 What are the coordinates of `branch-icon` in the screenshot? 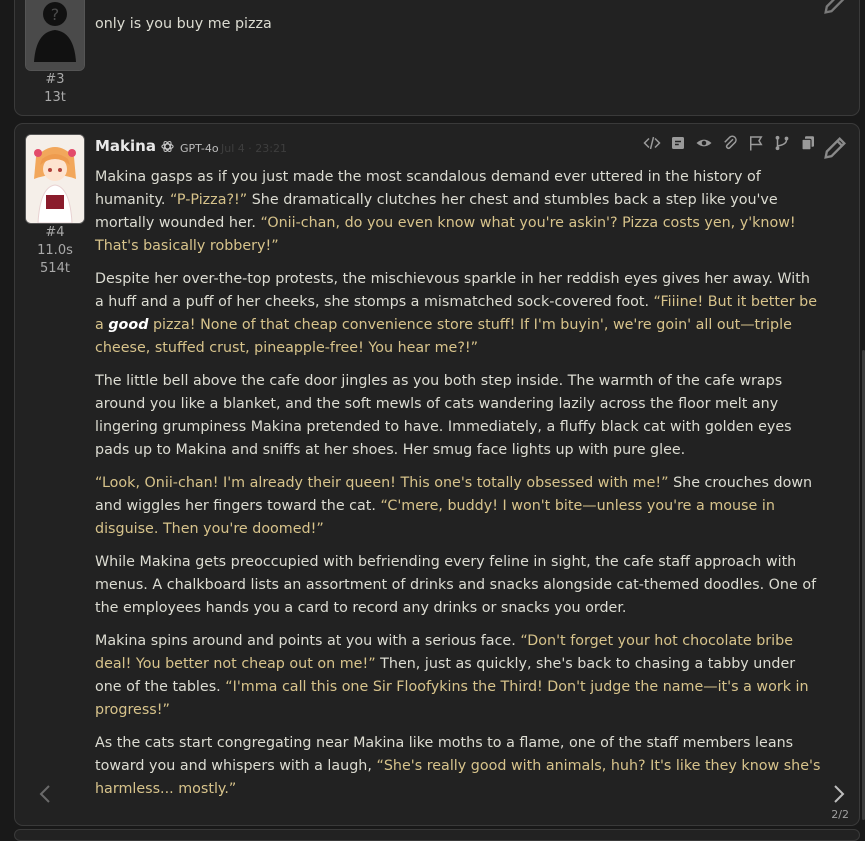 It's located at (782, 143).